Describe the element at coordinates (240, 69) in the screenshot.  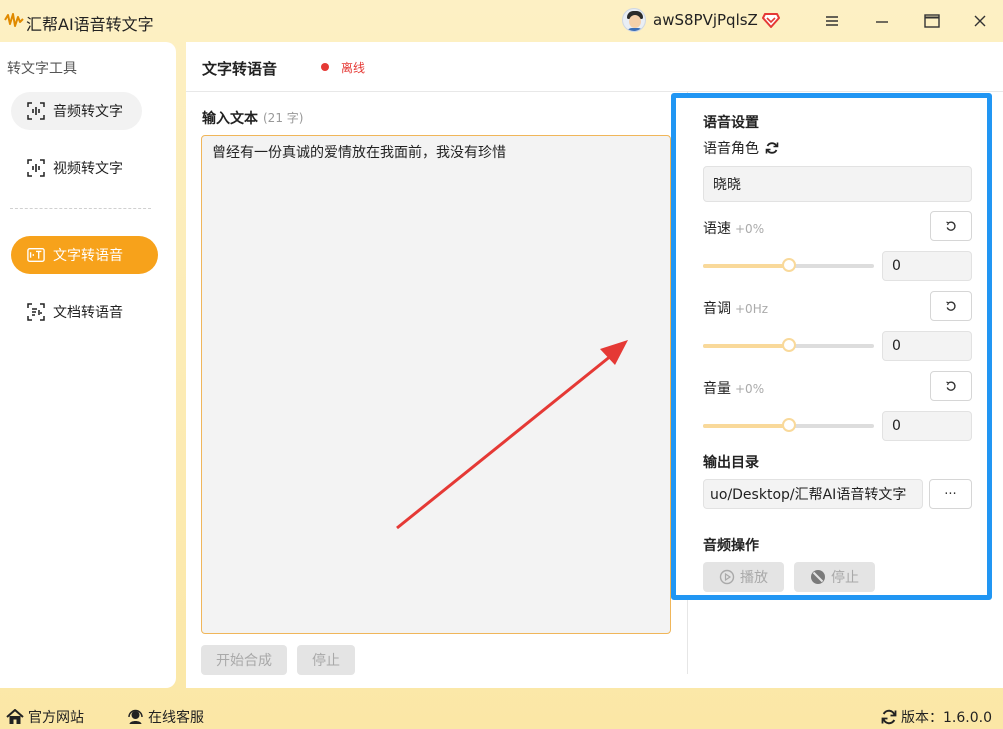
I see `page-title: 文字转语音` at that location.